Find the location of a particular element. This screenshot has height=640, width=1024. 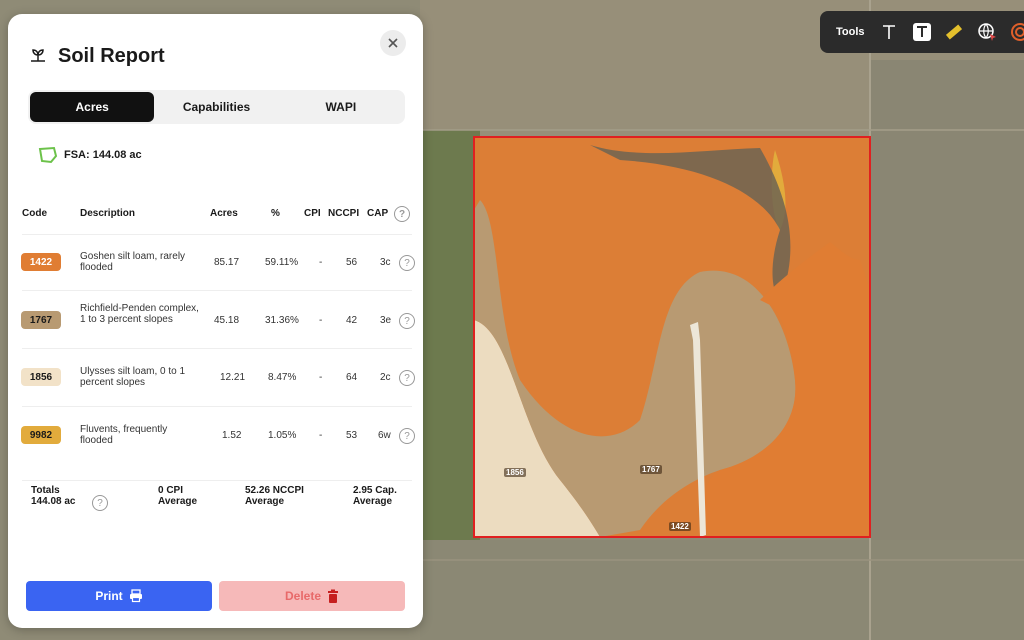

text-outline-icon is located at coordinates (889, 32).